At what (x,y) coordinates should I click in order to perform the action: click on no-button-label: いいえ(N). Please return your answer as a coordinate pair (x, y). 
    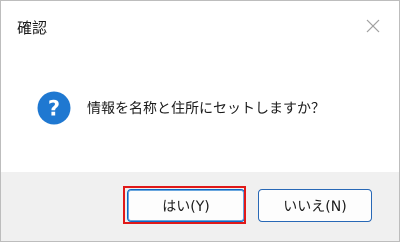
    Looking at the image, I should click on (315, 206).